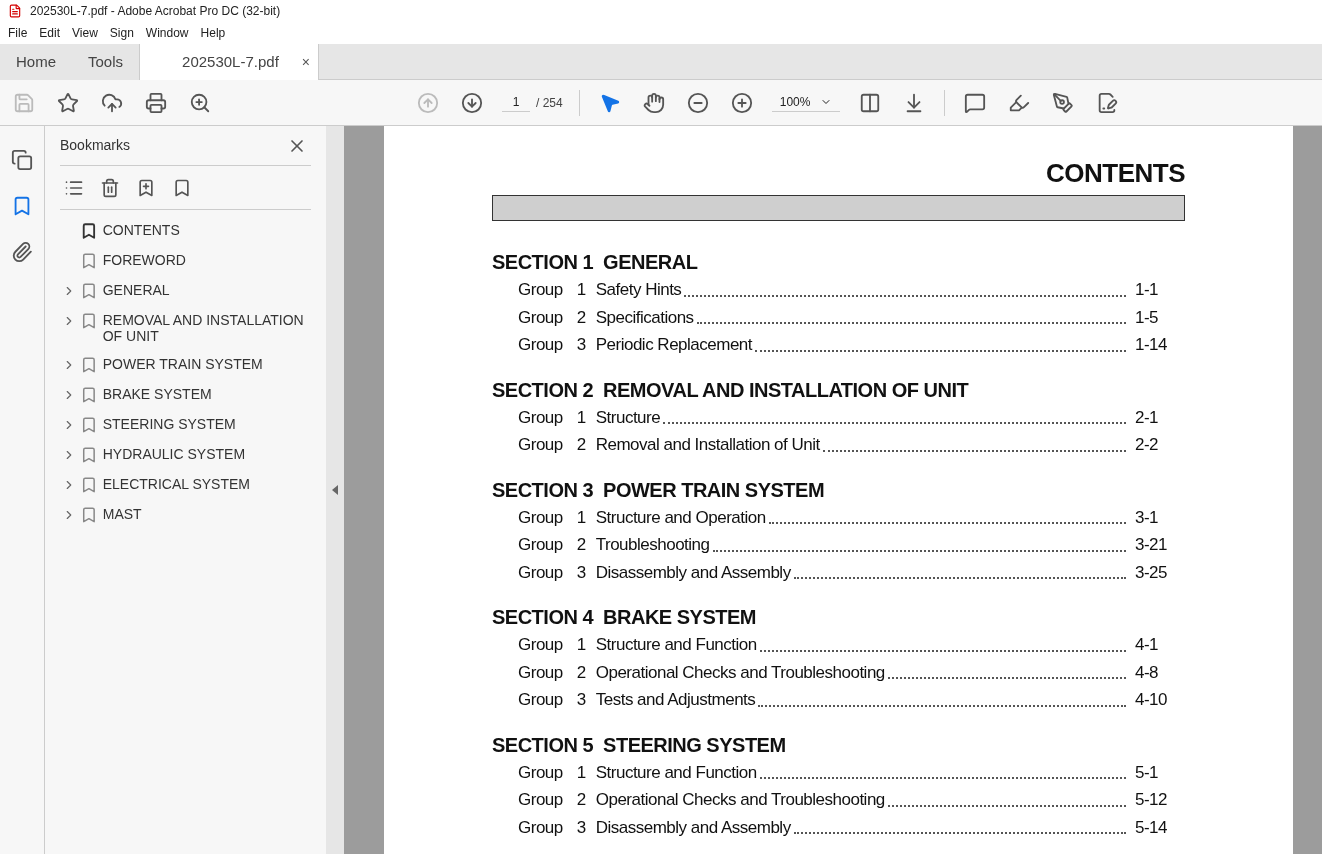 Image resolution: width=1322 pixels, height=854 pixels. Describe the element at coordinates (543, 262) in the screenshot. I see `section-number: SECTION 1` at that location.